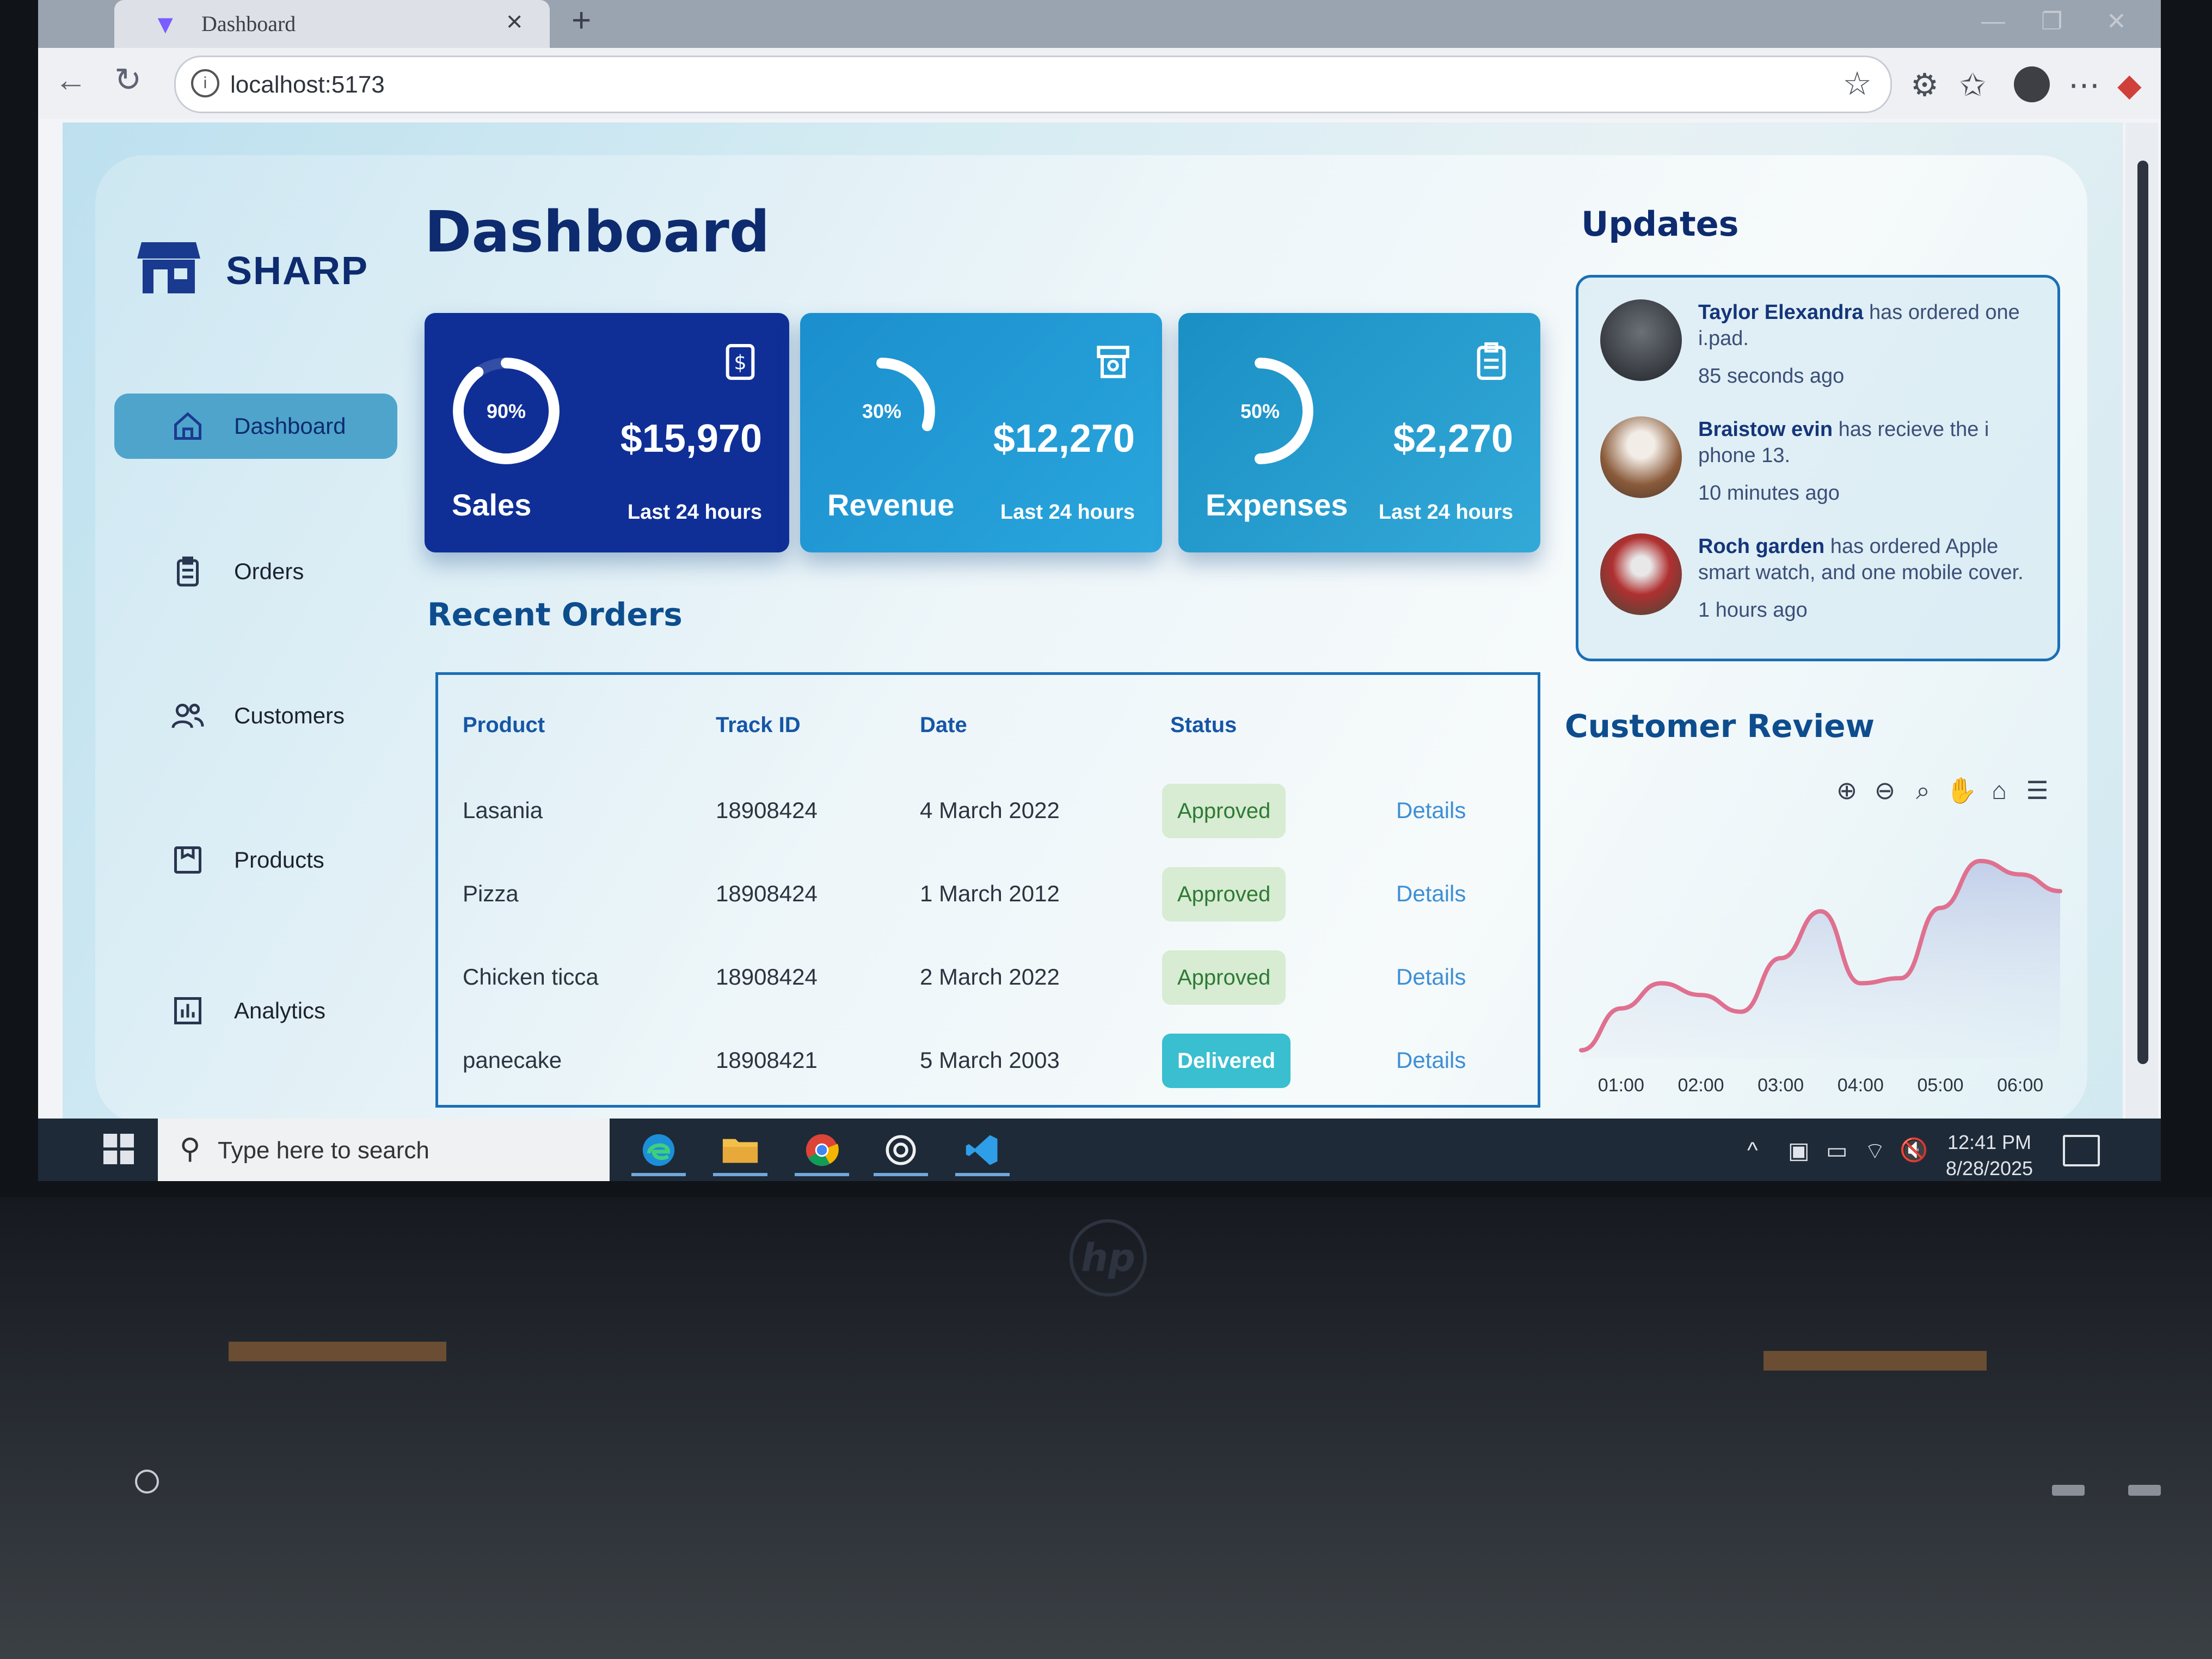  What do you see at coordinates (1621, 1085) in the screenshot?
I see `x-tick-label: 01:00` at bounding box center [1621, 1085].